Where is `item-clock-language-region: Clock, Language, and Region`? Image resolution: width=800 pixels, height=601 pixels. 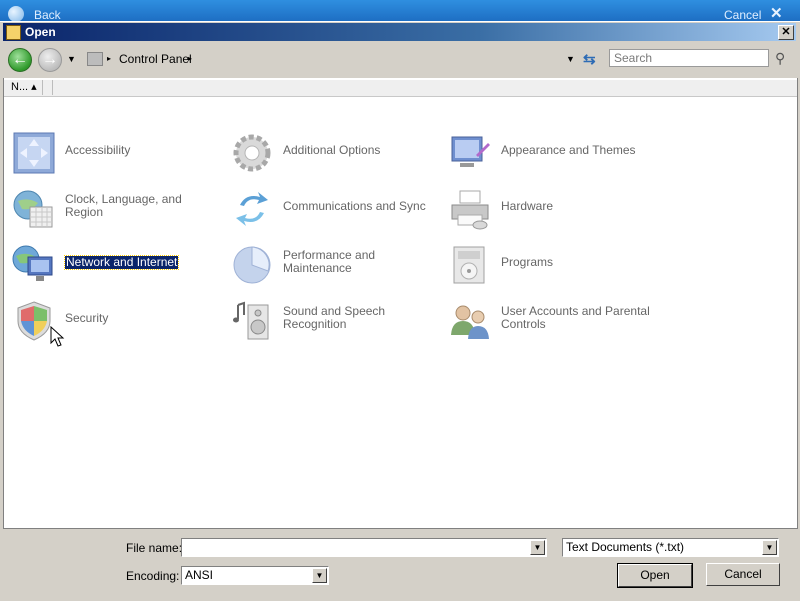
item-clock-language-region: Clock, Language, and Region is located at coordinates (117, 209).